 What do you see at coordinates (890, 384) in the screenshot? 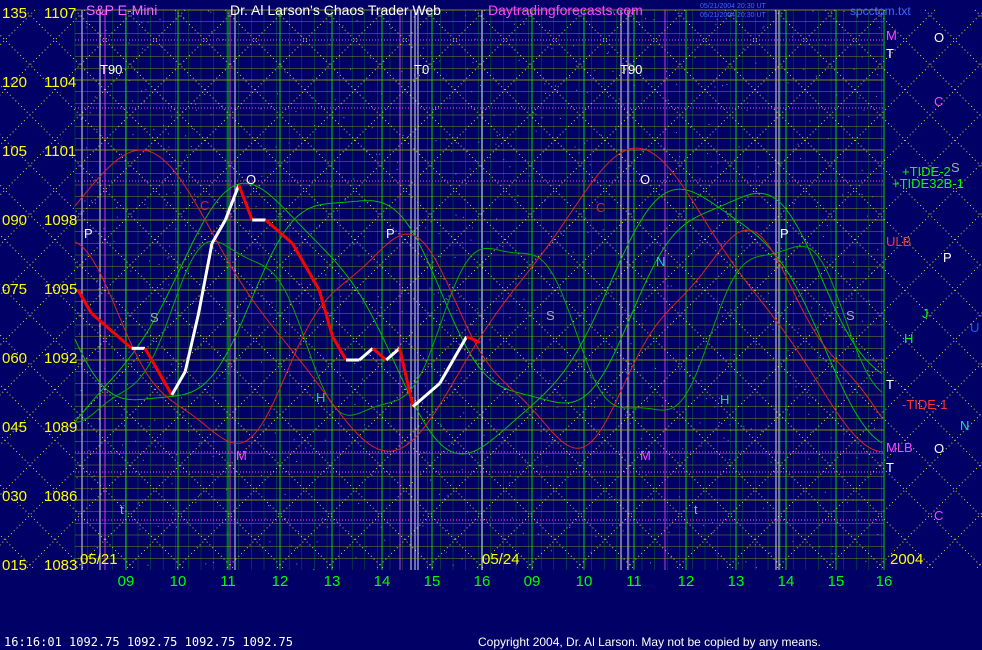
I see `legend-label: T` at bounding box center [890, 384].